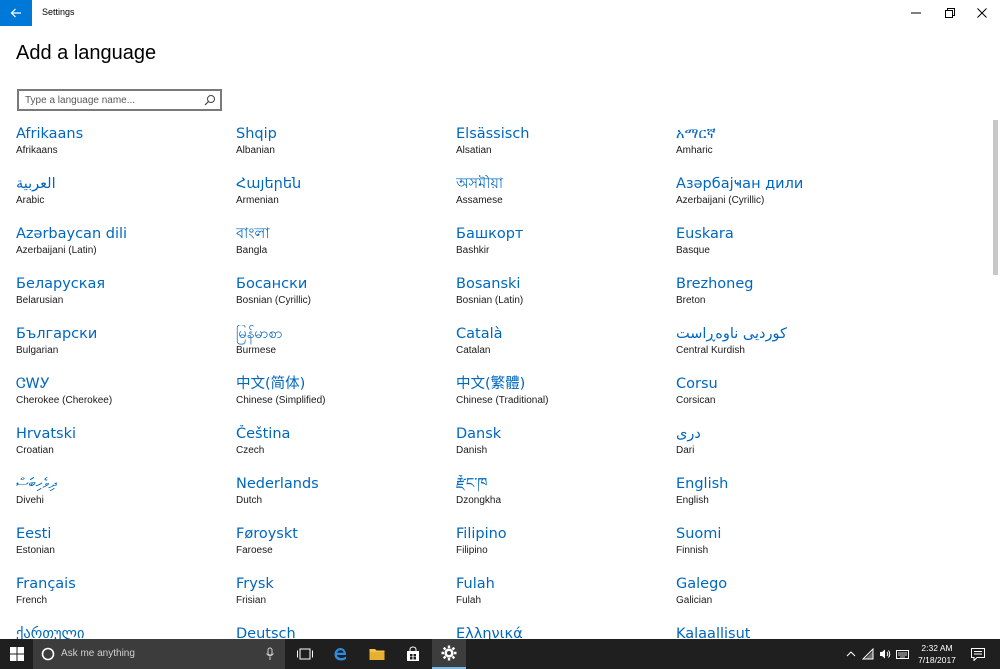 This screenshot has height=669, width=1000. Describe the element at coordinates (566, 350) in the screenshot. I see `language-item: Català Catalan` at that location.